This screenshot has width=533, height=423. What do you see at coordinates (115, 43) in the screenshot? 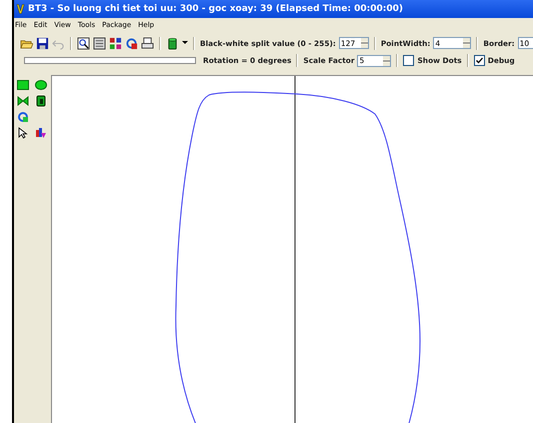
I see `grid-icon` at bounding box center [115, 43].